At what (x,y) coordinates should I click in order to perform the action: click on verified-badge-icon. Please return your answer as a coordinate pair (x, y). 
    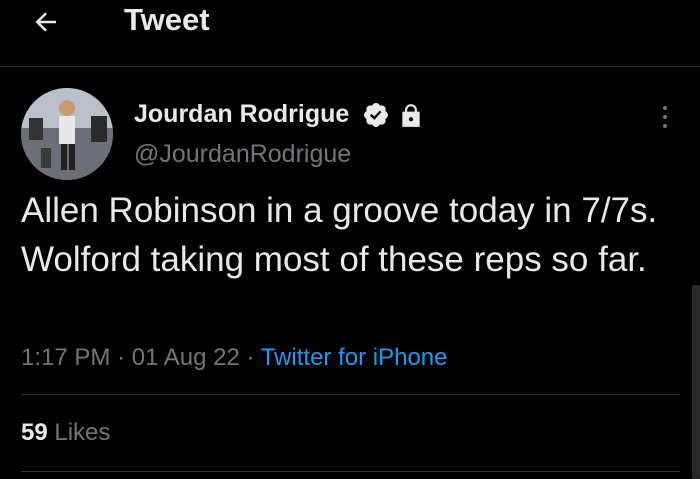
    Looking at the image, I should click on (376, 115).